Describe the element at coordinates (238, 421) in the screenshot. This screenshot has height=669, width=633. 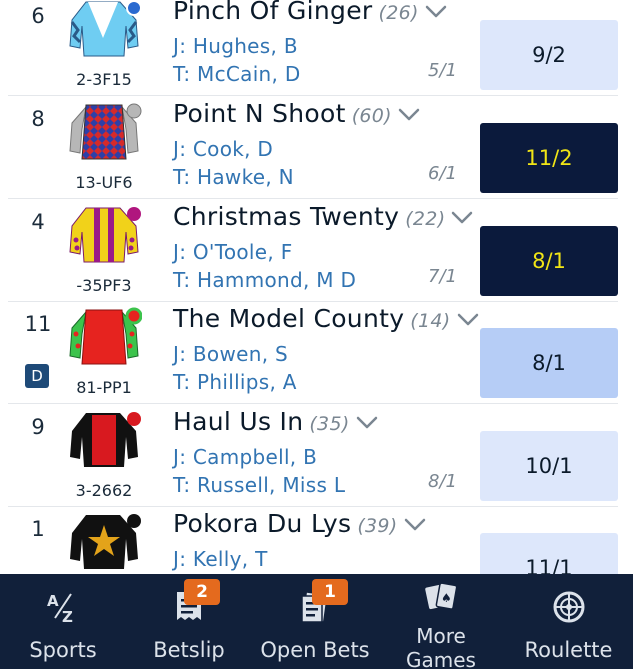
I see `horse-name-text: Haul Us In` at that location.